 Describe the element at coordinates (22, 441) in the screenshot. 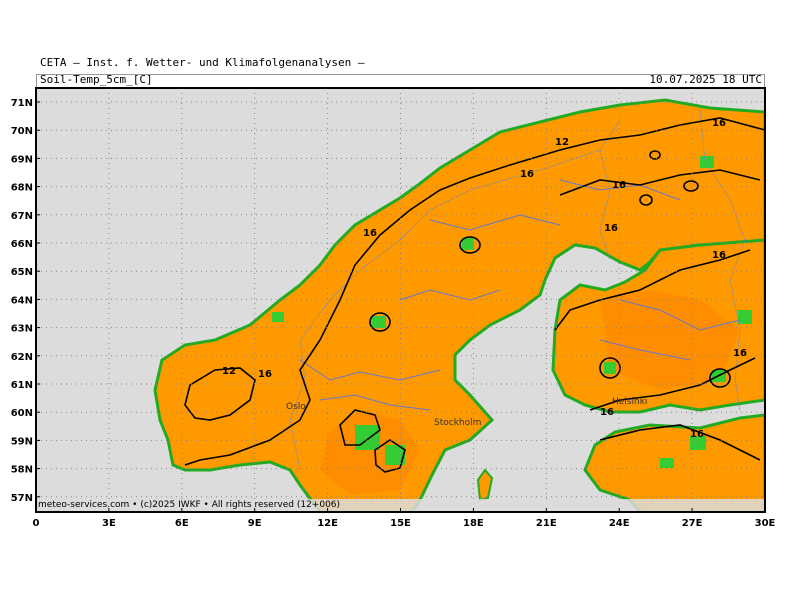

I see `lat-tick-label: 59N` at that location.